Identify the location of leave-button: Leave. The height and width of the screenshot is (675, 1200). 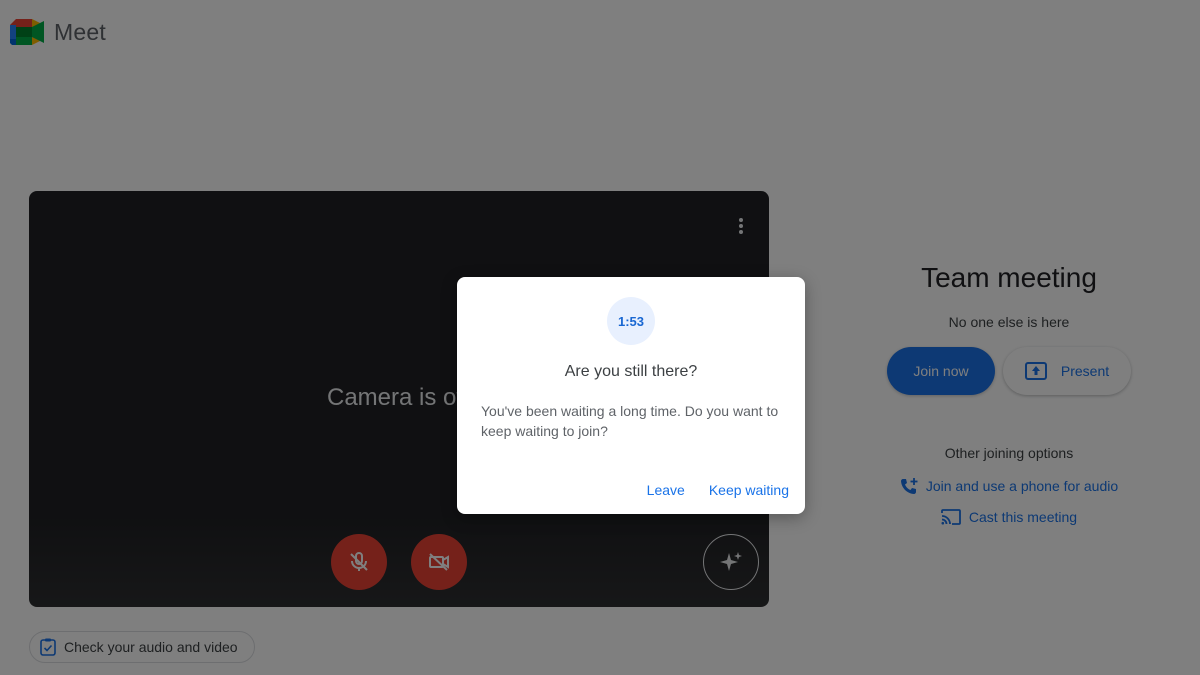
(666, 490).